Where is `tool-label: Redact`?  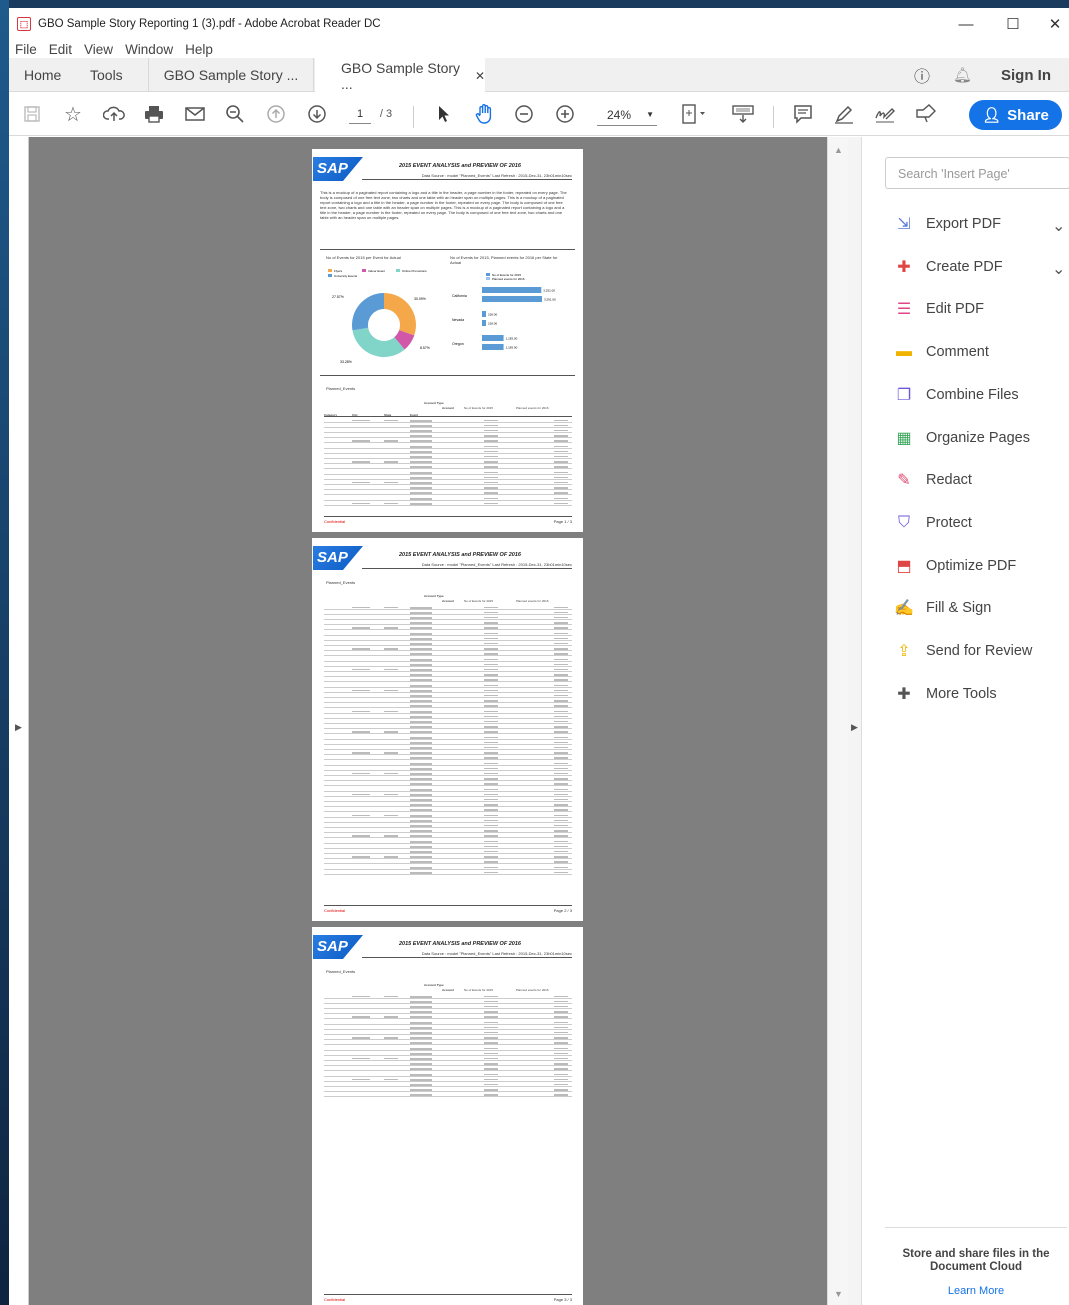 tool-label: Redact is located at coordinates (949, 480).